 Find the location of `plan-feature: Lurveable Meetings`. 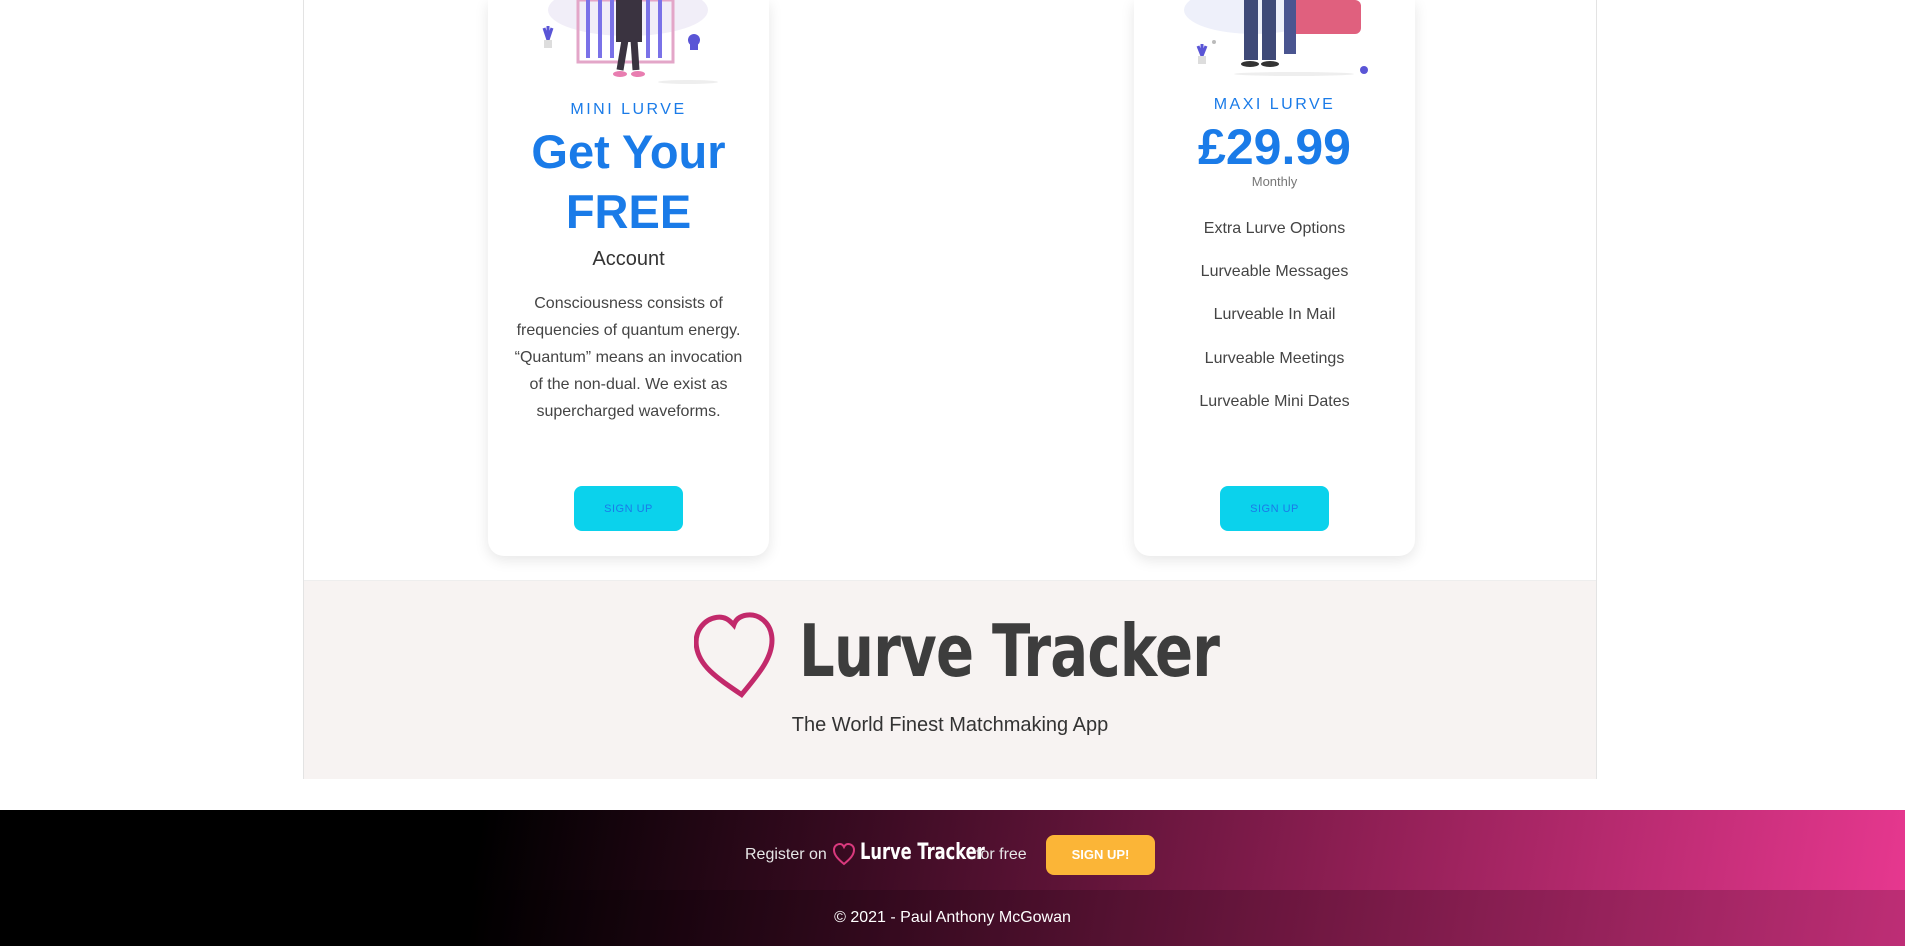

plan-feature: Lurveable Meetings is located at coordinates (1274, 358).